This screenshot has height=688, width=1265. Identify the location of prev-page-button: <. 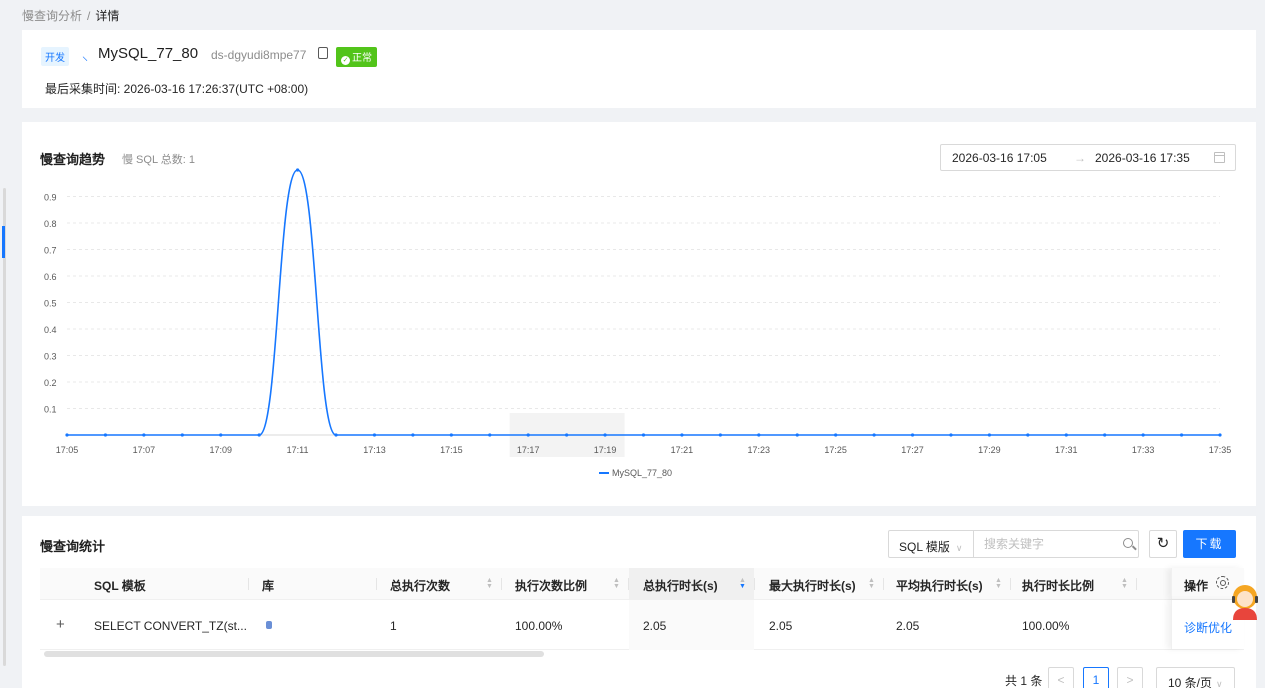
(1061, 677).